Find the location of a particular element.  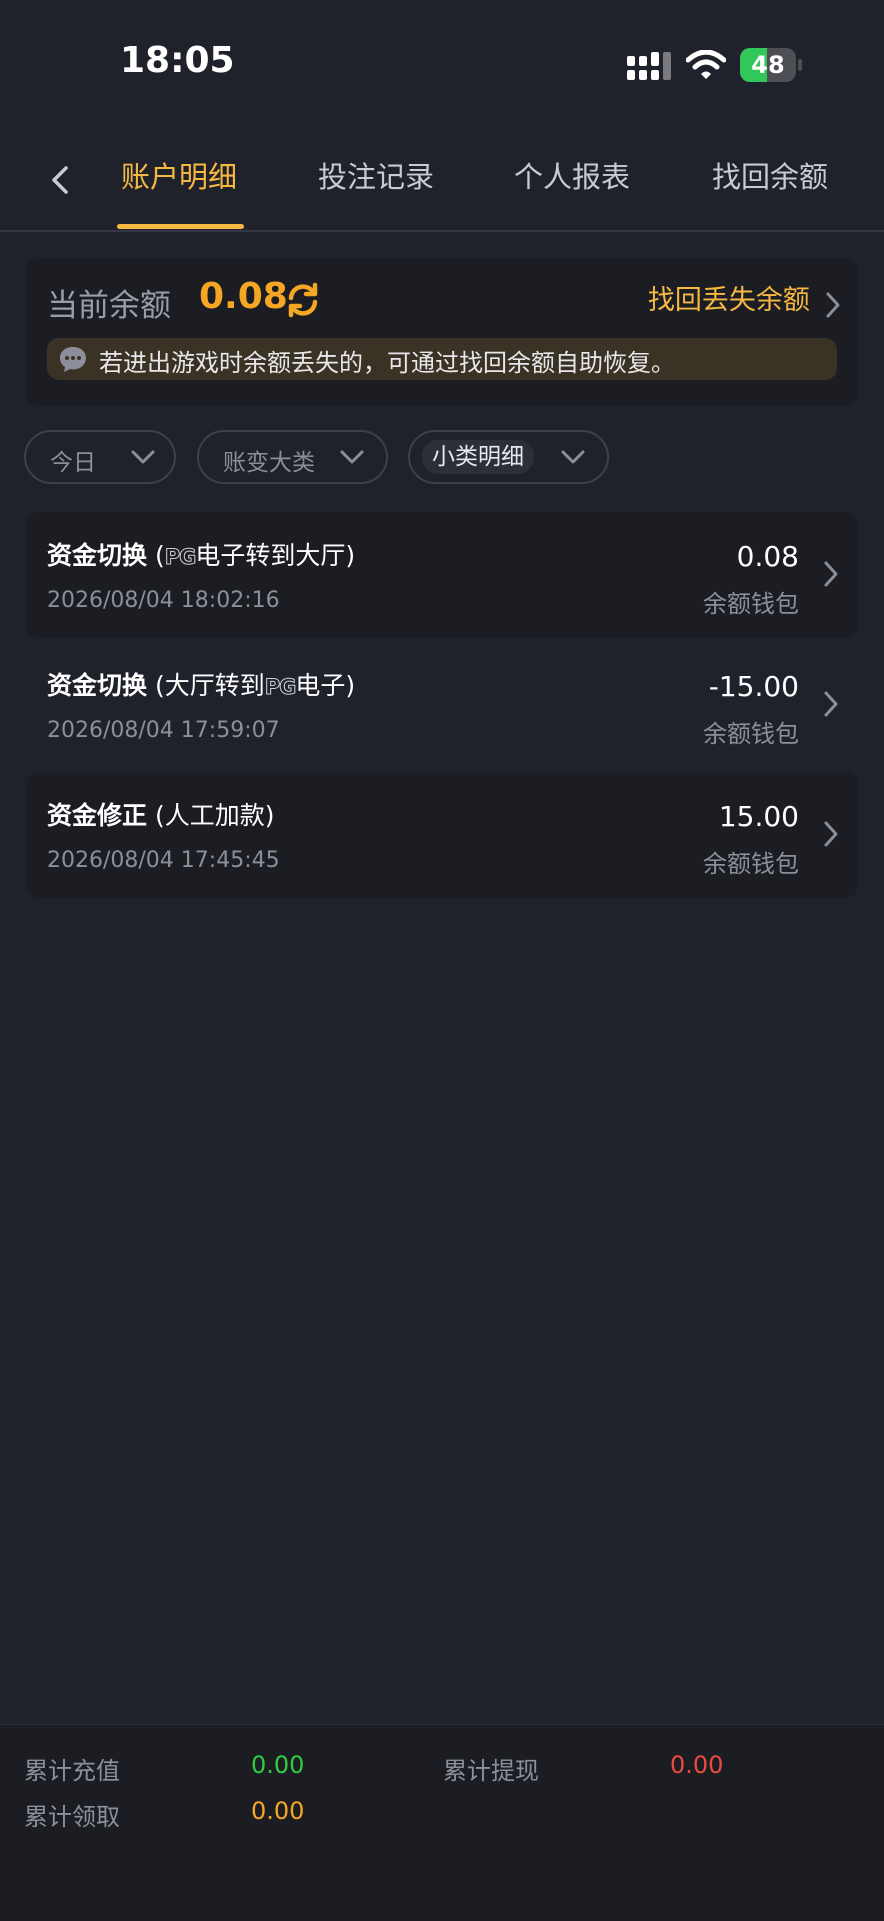

back-chevron-icon is located at coordinates (60, 180).